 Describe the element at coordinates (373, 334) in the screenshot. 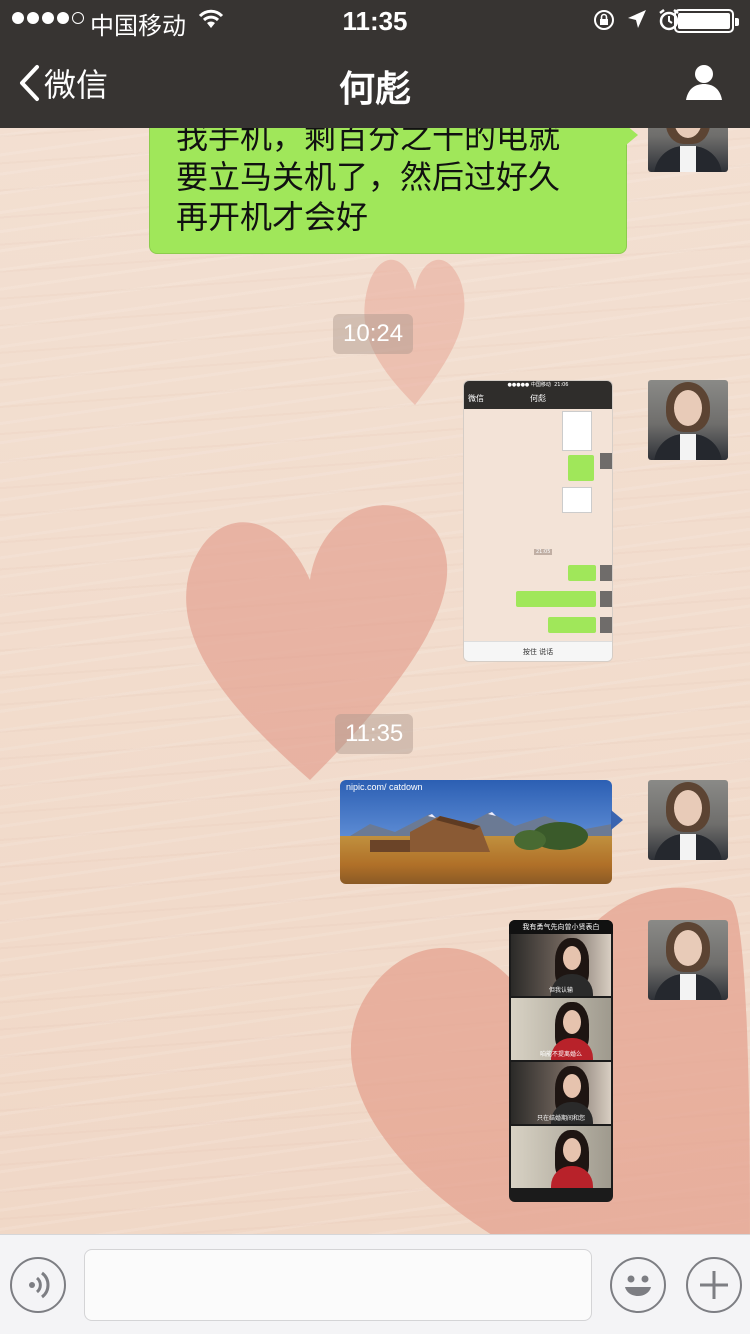

I see `time-divider: 10:24` at that location.